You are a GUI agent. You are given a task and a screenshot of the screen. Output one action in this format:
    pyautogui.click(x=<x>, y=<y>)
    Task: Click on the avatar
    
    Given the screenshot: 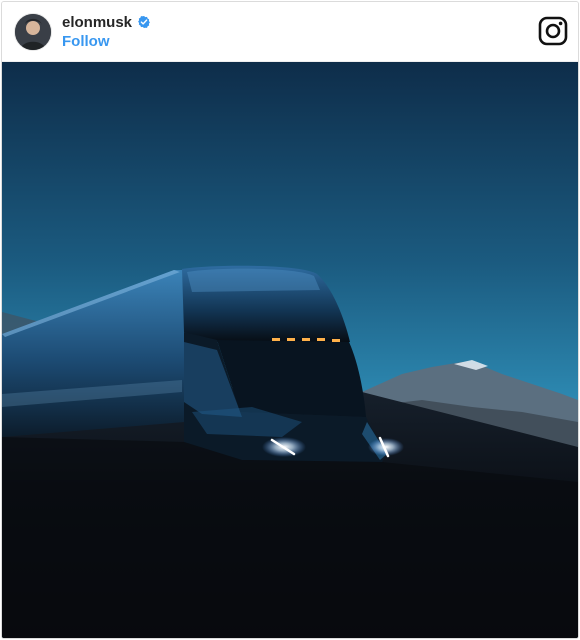 What is the action you would take?
    pyautogui.click(x=33, y=32)
    